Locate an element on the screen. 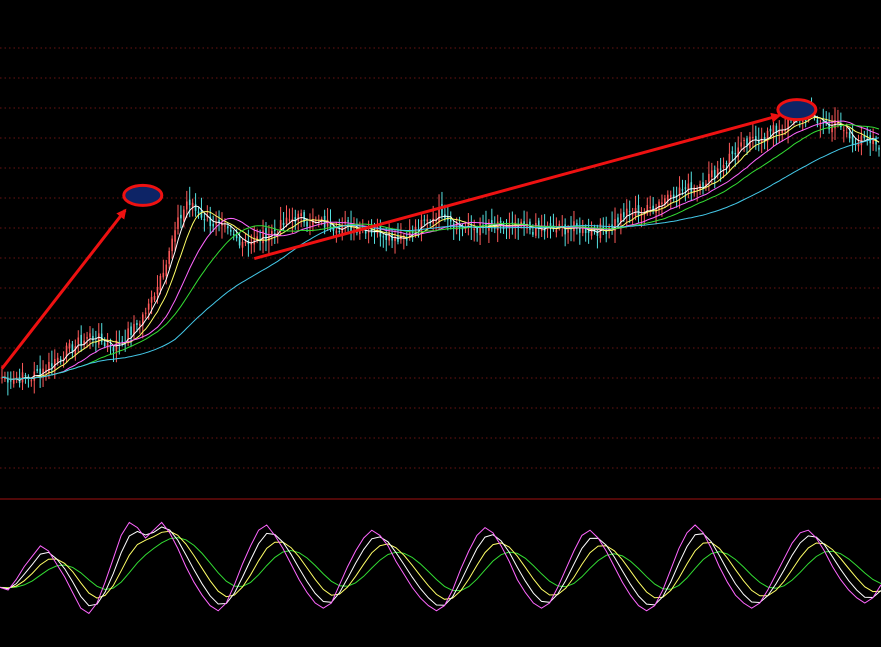  oscillator-line-d is located at coordinates (440, 565).